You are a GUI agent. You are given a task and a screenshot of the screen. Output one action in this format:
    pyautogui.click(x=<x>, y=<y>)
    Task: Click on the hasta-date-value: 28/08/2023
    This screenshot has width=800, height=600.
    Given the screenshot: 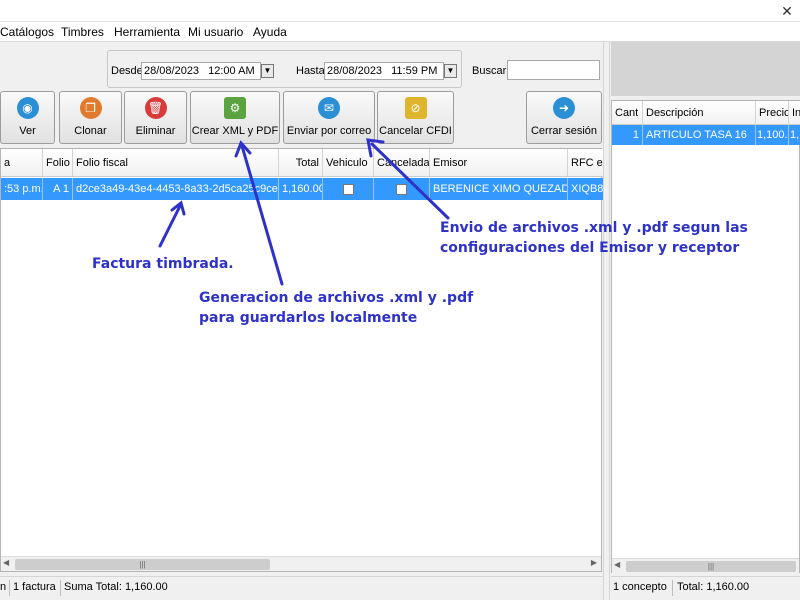 What is the action you would take?
    pyautogui.click(x=355, y=71)
    